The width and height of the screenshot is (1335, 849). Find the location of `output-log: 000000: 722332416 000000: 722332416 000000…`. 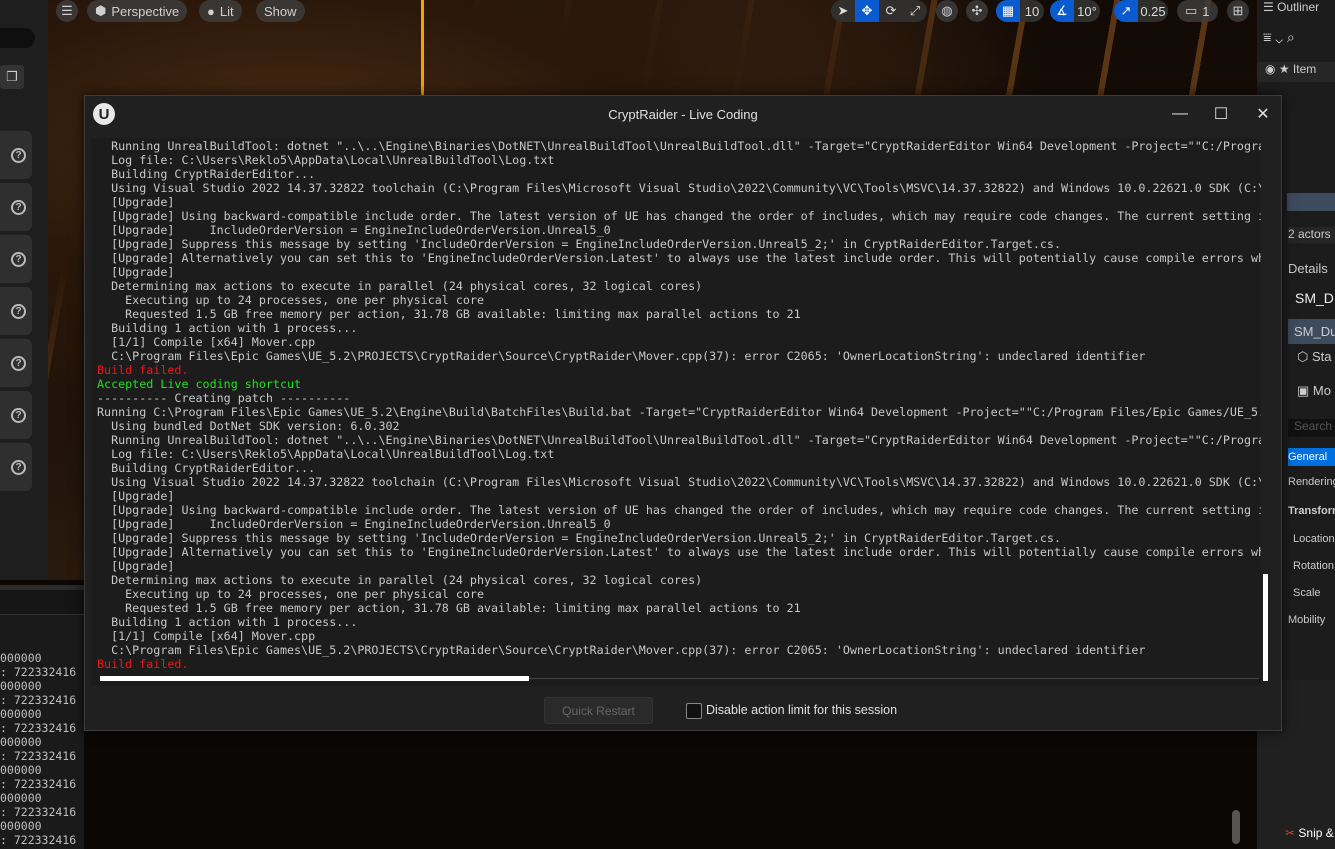

output-log: 000000: 722332416 000000: 722332416 000000… is located at coordinates (42, 717).